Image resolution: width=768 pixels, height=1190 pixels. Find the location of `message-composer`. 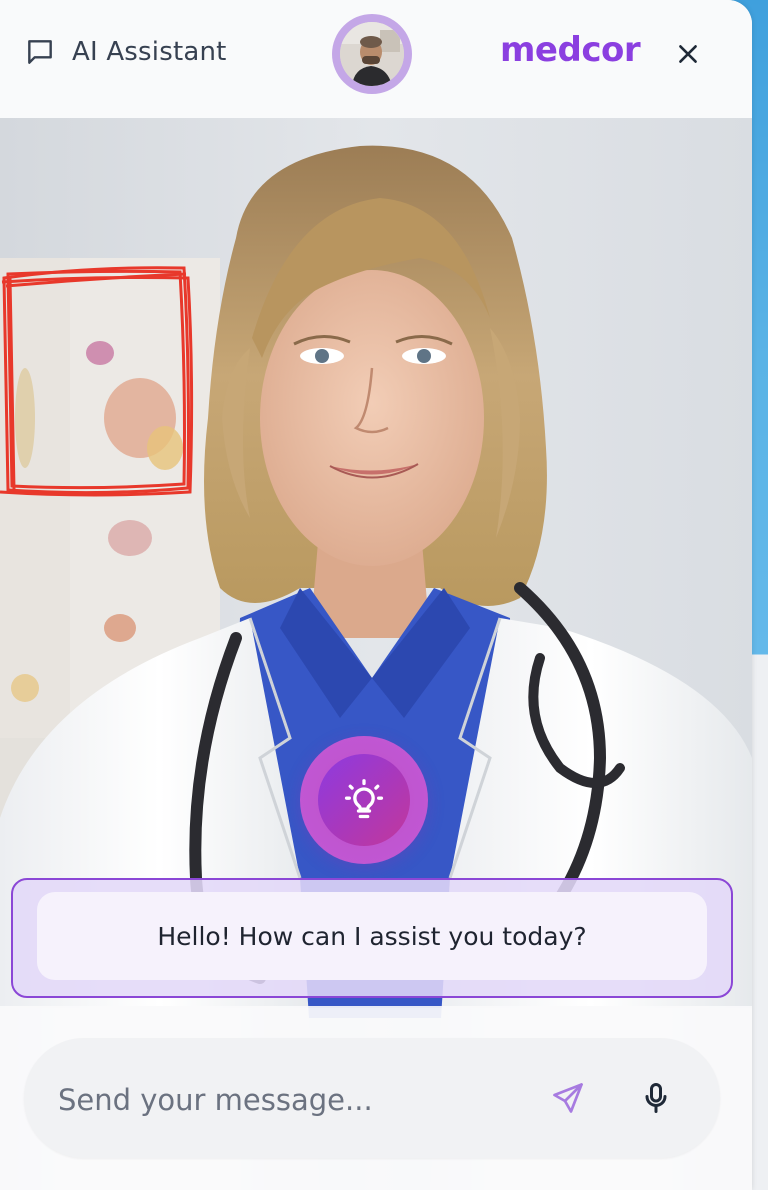

message-composer is located at coordinates (372, 1098).